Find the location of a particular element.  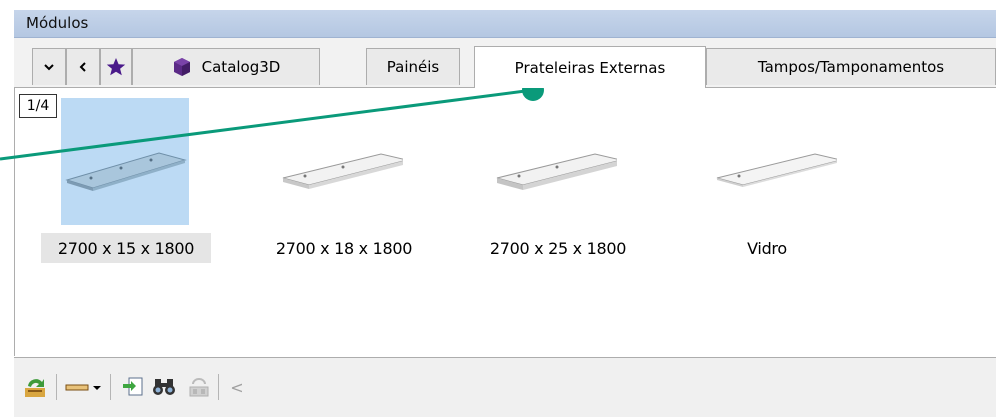

chevron-left-icon is located at coordinates (82, 67).